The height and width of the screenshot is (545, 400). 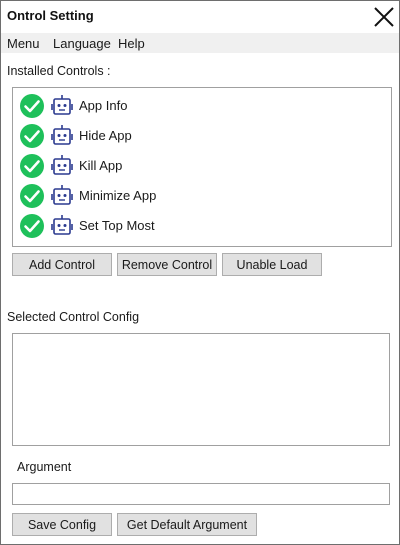 I want to click on close-icon, so click(x=384, y=17).